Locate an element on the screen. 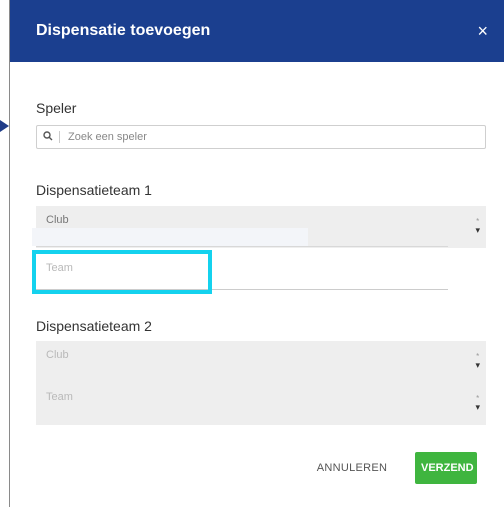 The height and width of the screenshot is (507, 504). cancel-button: ANNULEREN is located at coordinates (352, 468).